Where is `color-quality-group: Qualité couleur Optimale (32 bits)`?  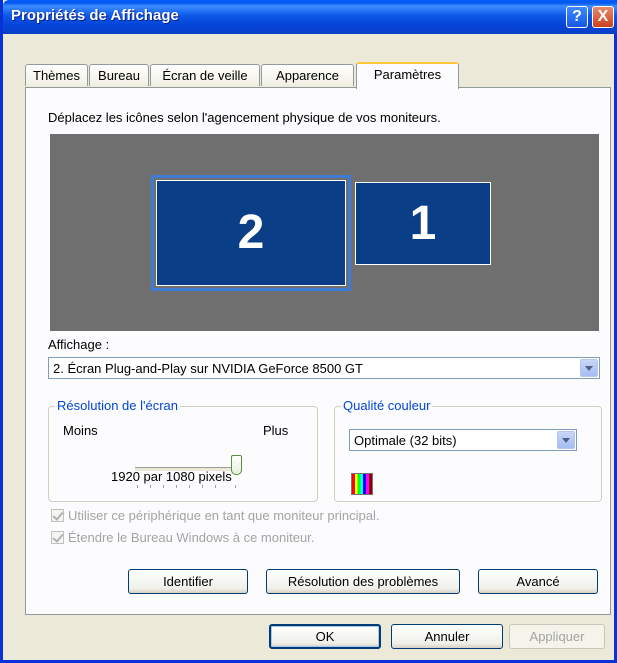 color-quality-group: Qualité couleur Optimale (32 bits) is located at coordinates (468, 450).